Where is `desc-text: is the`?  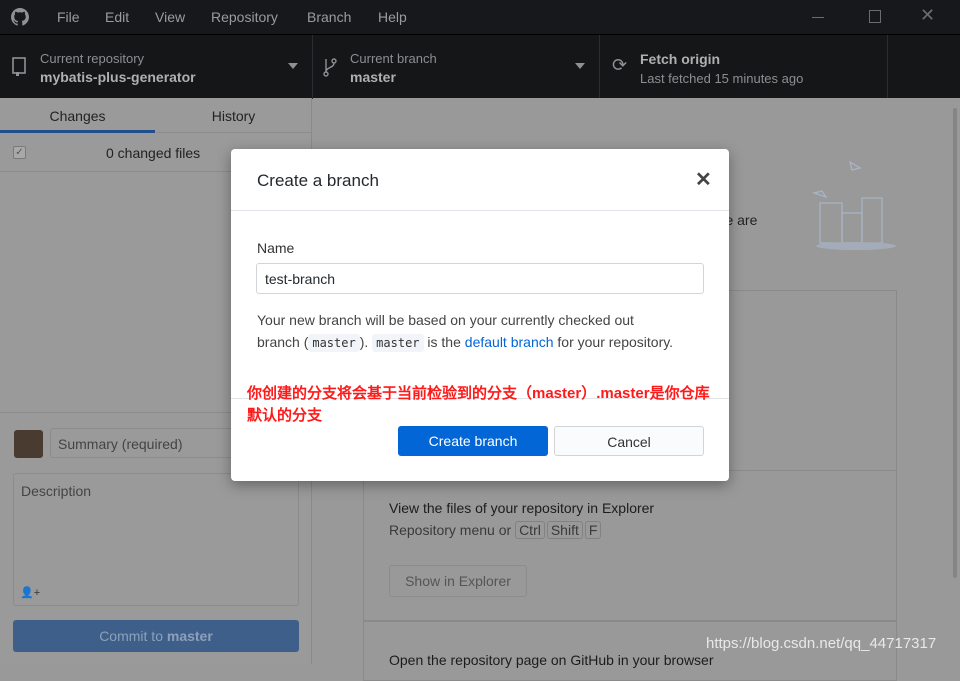
desc-text: is the is located at coordinates (444, 342).